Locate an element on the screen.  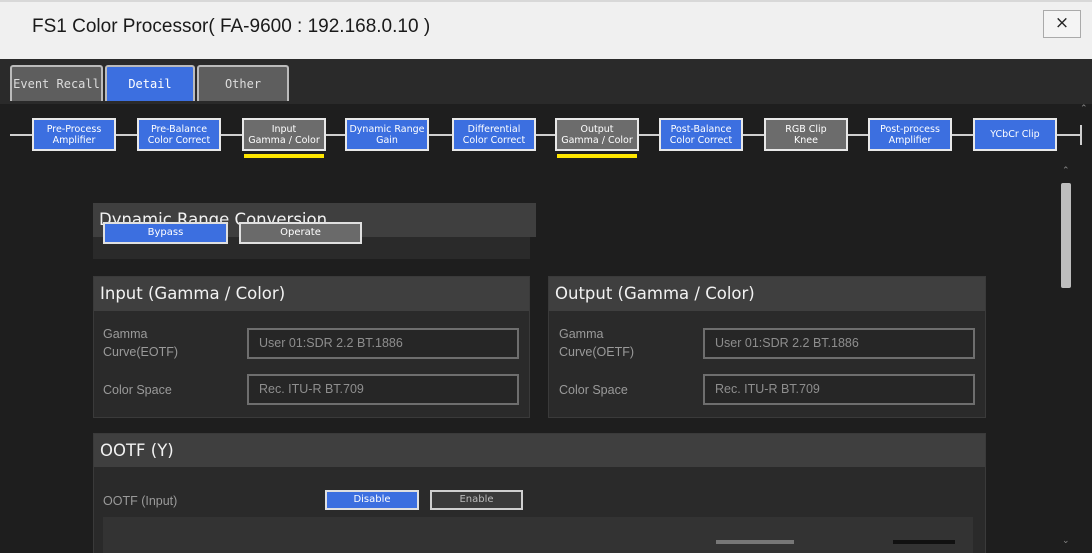
flow-post-balance-color-correct: Post-Balance Color Correct is located at coordinates (701, 134).